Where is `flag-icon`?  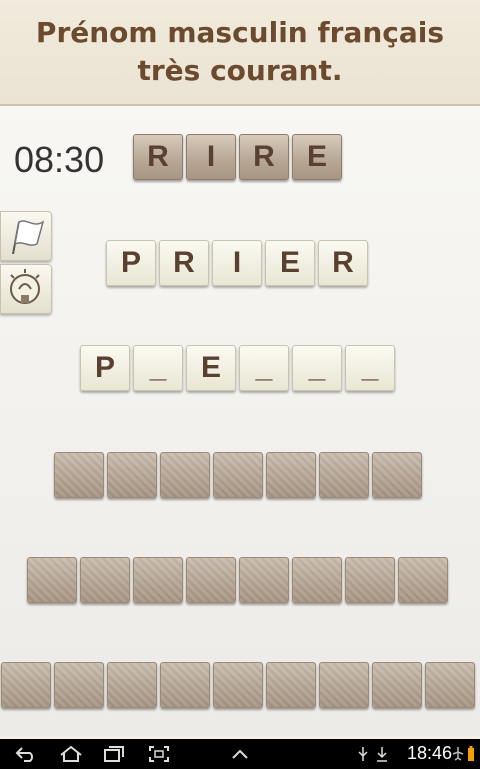 flag-icon is located at coordinates (28, 237).